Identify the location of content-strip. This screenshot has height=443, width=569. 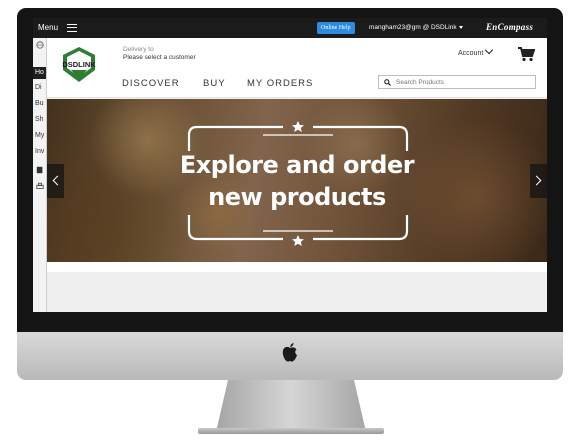
(297, 267).